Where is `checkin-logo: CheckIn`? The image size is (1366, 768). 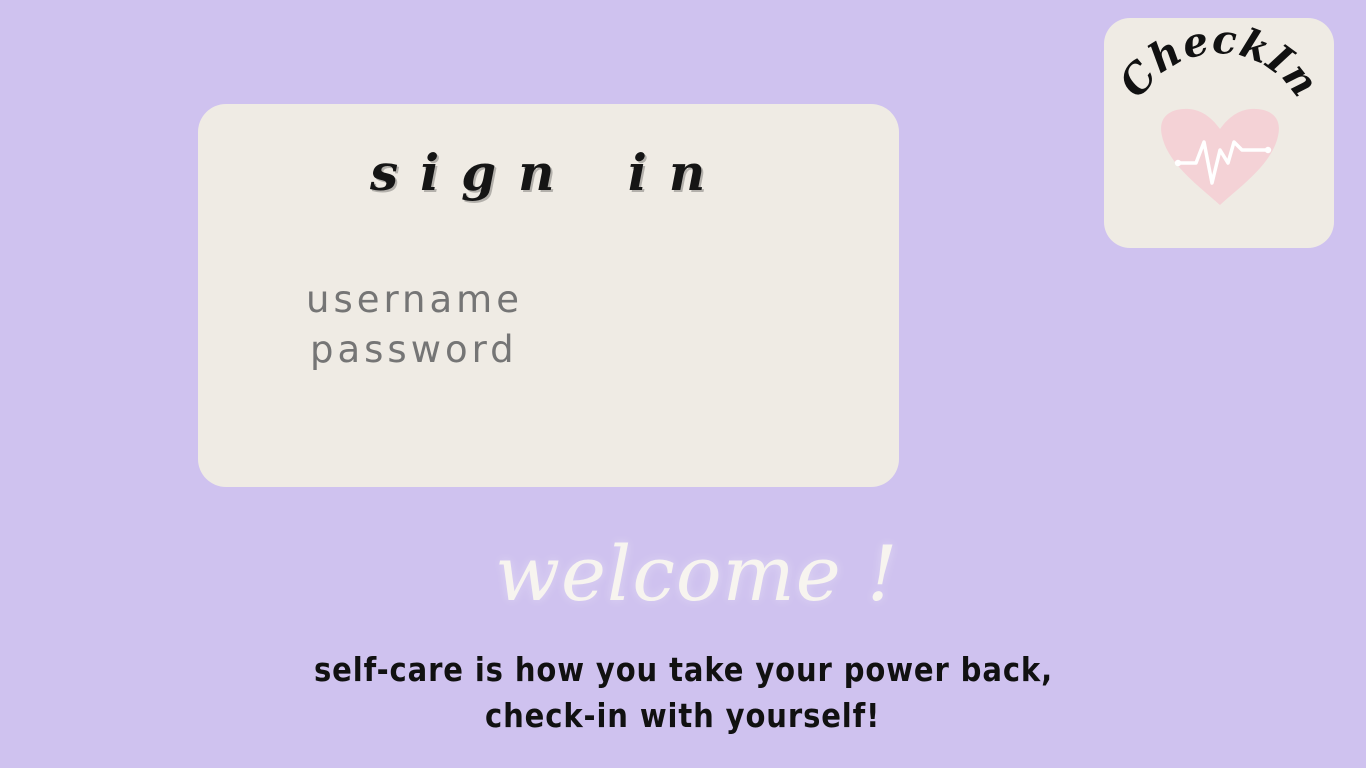 checkin-logo: CheckIn is located at coordinates (1219, 133).